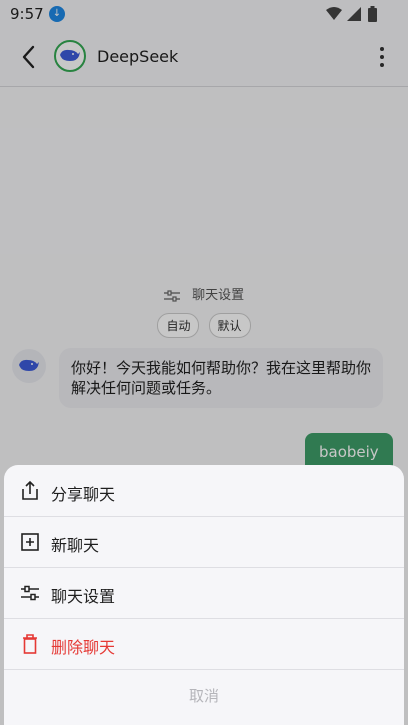 The image size is (408, 725). What do you see at coordinates (30, 490) in the screenshot?
I see `share-icon` at bounding box center [30, 490].